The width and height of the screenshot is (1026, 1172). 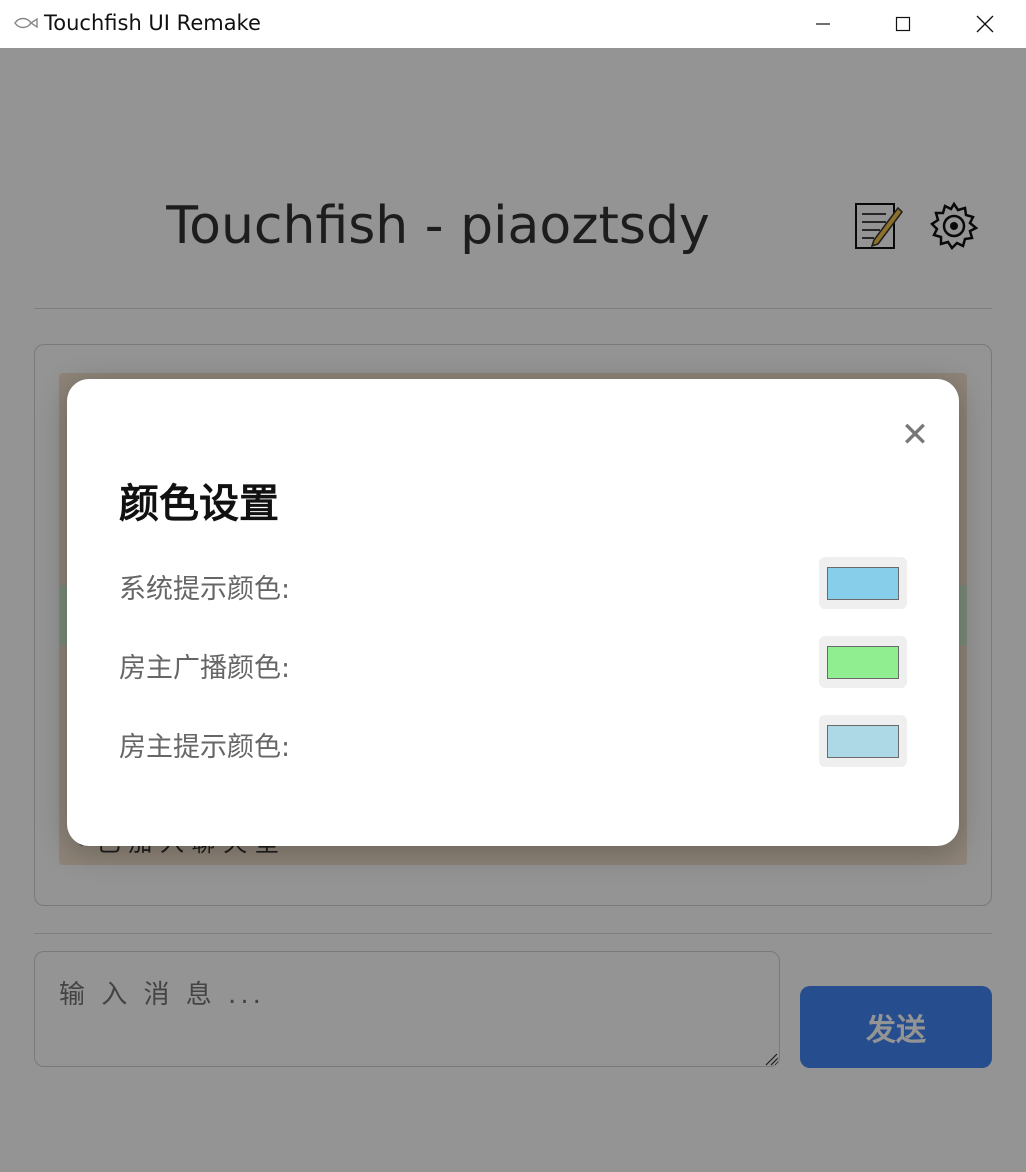 I want to click on color-row-host-notice: 房主提示颜色:, so click(x=513, y=741).